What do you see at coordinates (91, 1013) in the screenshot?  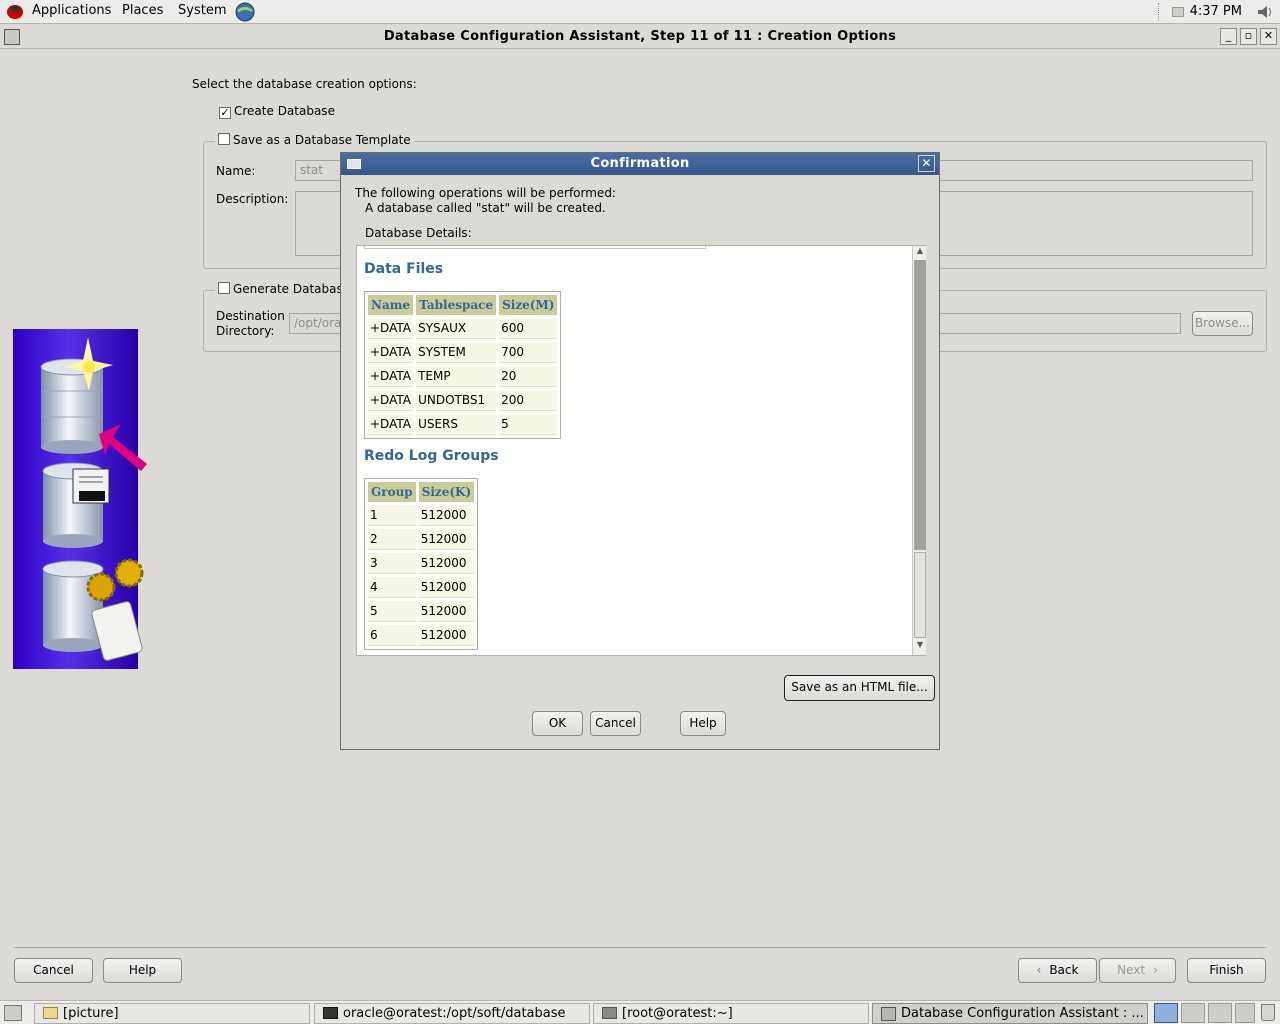 I see `taskbar-item-label: [picture]` at bounding box center [91, 1013].